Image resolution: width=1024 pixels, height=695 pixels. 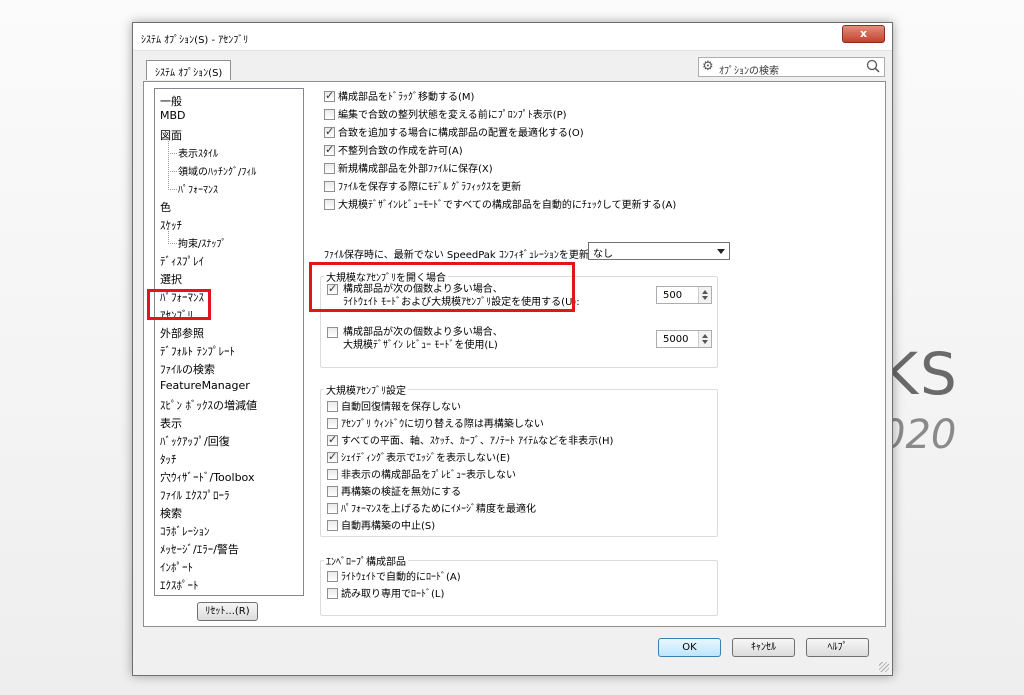 What do you see at coordinates (418, 456) in the screenshot?
I see `checkbox-option: ｼｪｲﾃﾞｨﾝｸﾞ表示でｴｯｼﾞを表示しない(E)` at bounding box center [418, 456].